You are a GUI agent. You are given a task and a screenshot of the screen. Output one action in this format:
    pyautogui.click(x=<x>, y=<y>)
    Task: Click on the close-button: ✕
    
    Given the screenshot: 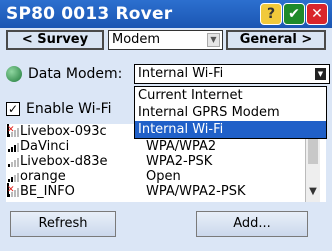 What is the action you would take?
    pyautogui.click(x=317, y=14)
    